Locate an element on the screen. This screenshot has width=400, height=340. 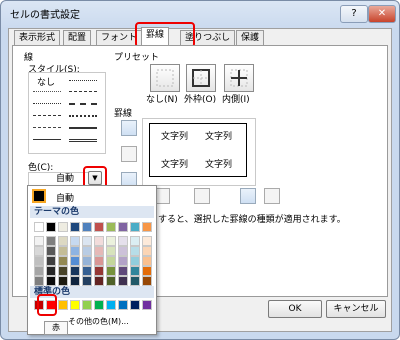
preset-inside-button is located at coordinates (239, 78).